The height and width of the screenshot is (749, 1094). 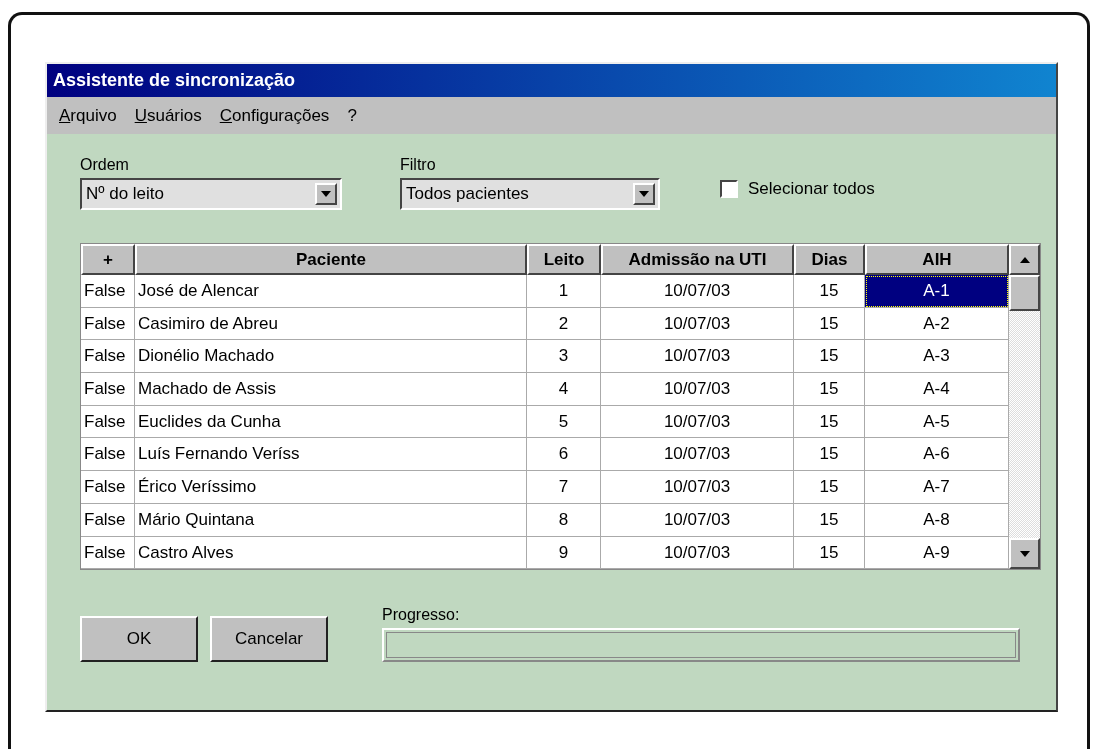 What do you see at coordinates (937, 259) in the screenshot?
I see `column-header: AIH` at bounding box center [937, 259].